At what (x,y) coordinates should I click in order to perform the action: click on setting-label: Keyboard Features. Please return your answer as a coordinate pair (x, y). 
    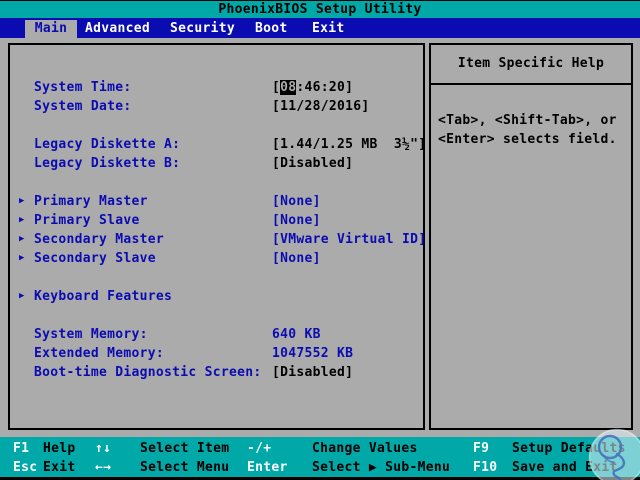
    Looking at the image, I should click on (103, 296).